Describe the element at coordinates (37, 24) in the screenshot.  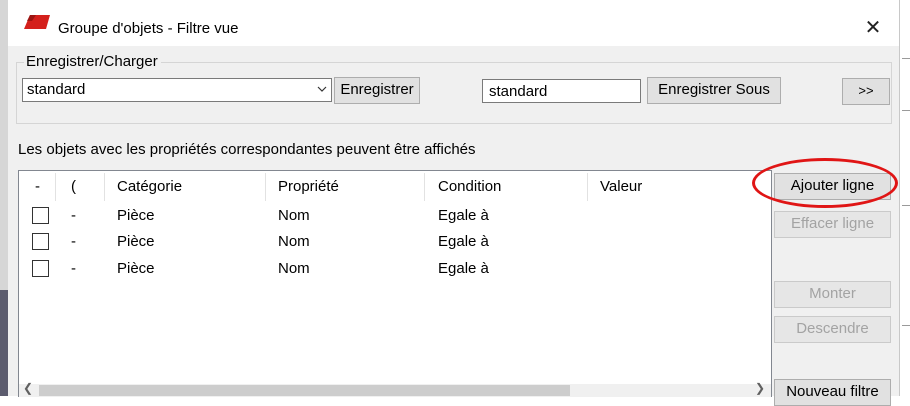
I see `app-red-icon` at that location.